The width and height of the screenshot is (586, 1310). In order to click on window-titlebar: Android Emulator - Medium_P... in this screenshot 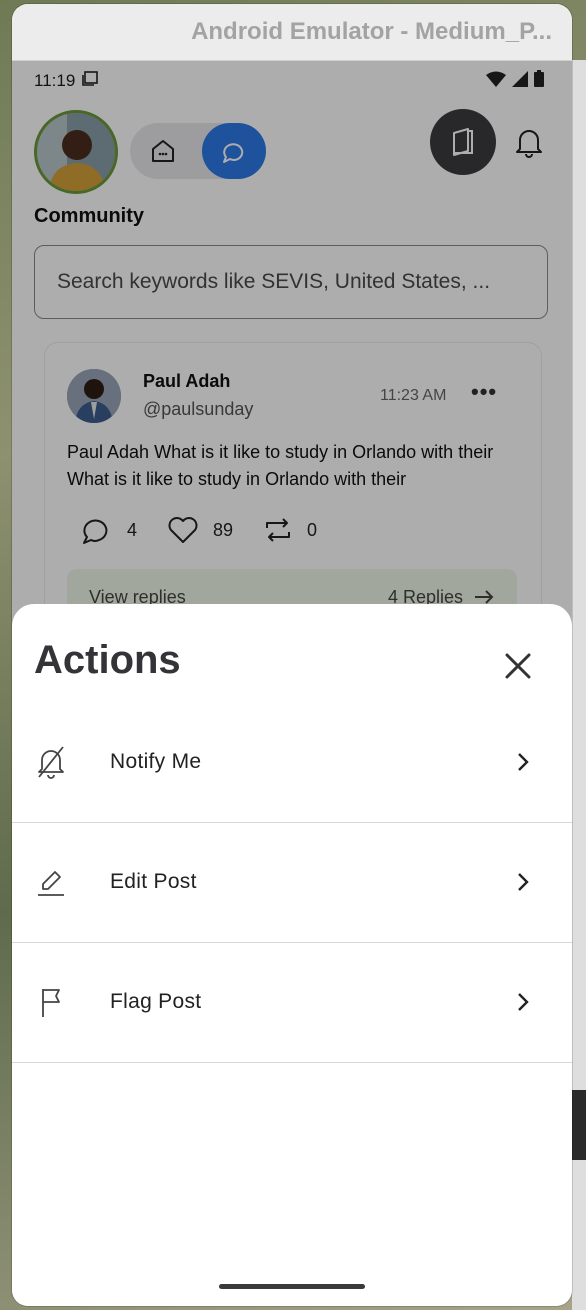, I will do `click(292, 32)`.